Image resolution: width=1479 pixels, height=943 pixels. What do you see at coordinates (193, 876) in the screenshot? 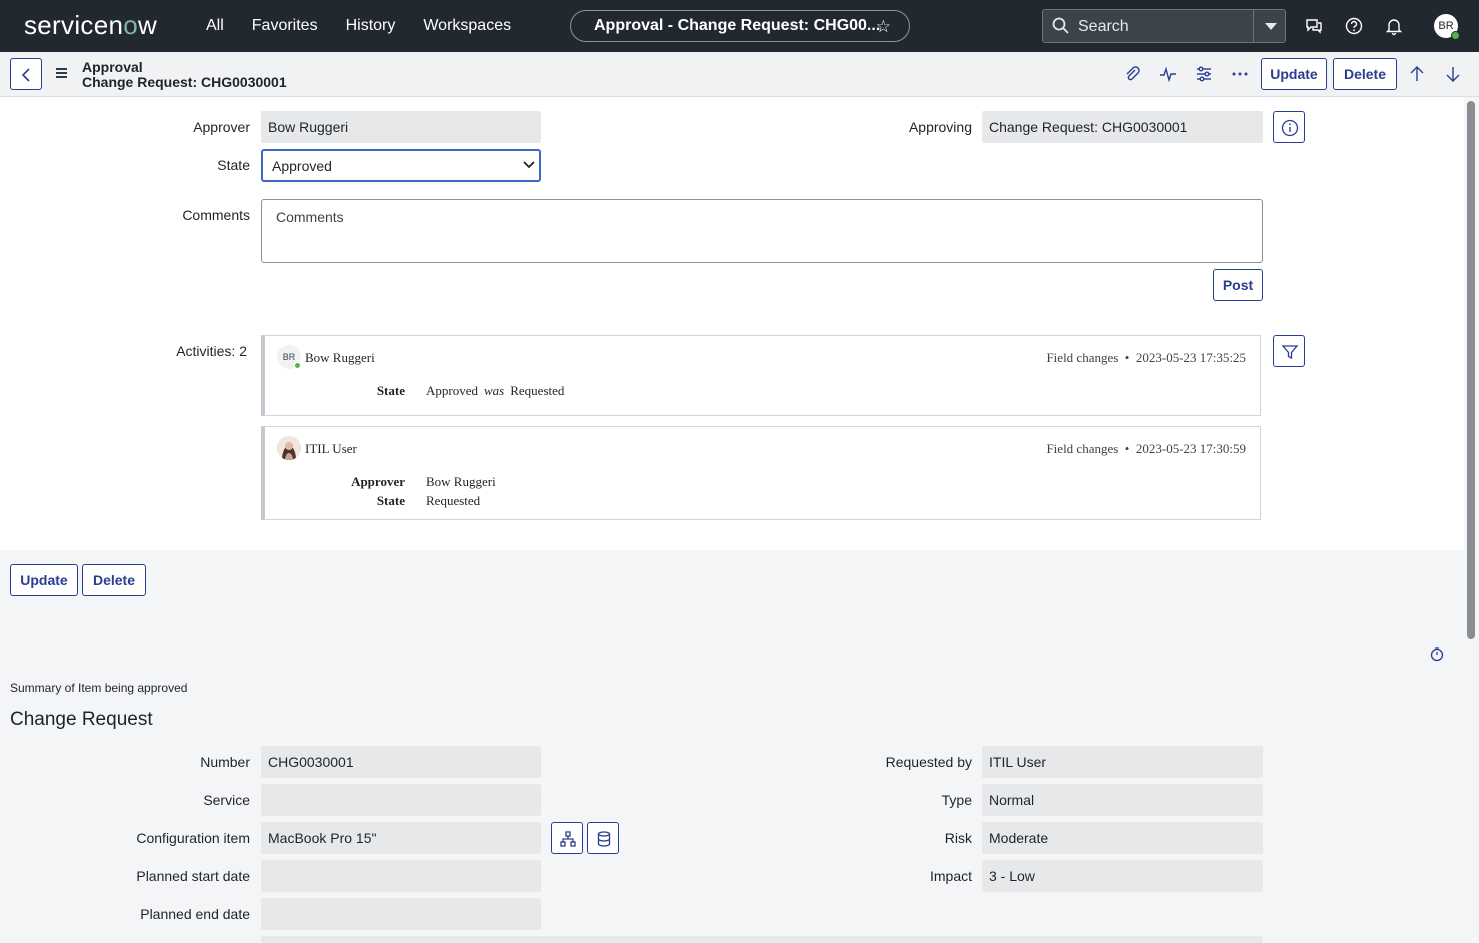
I see `planned-start-label: Planned start date` at bounding box center [193, 876].